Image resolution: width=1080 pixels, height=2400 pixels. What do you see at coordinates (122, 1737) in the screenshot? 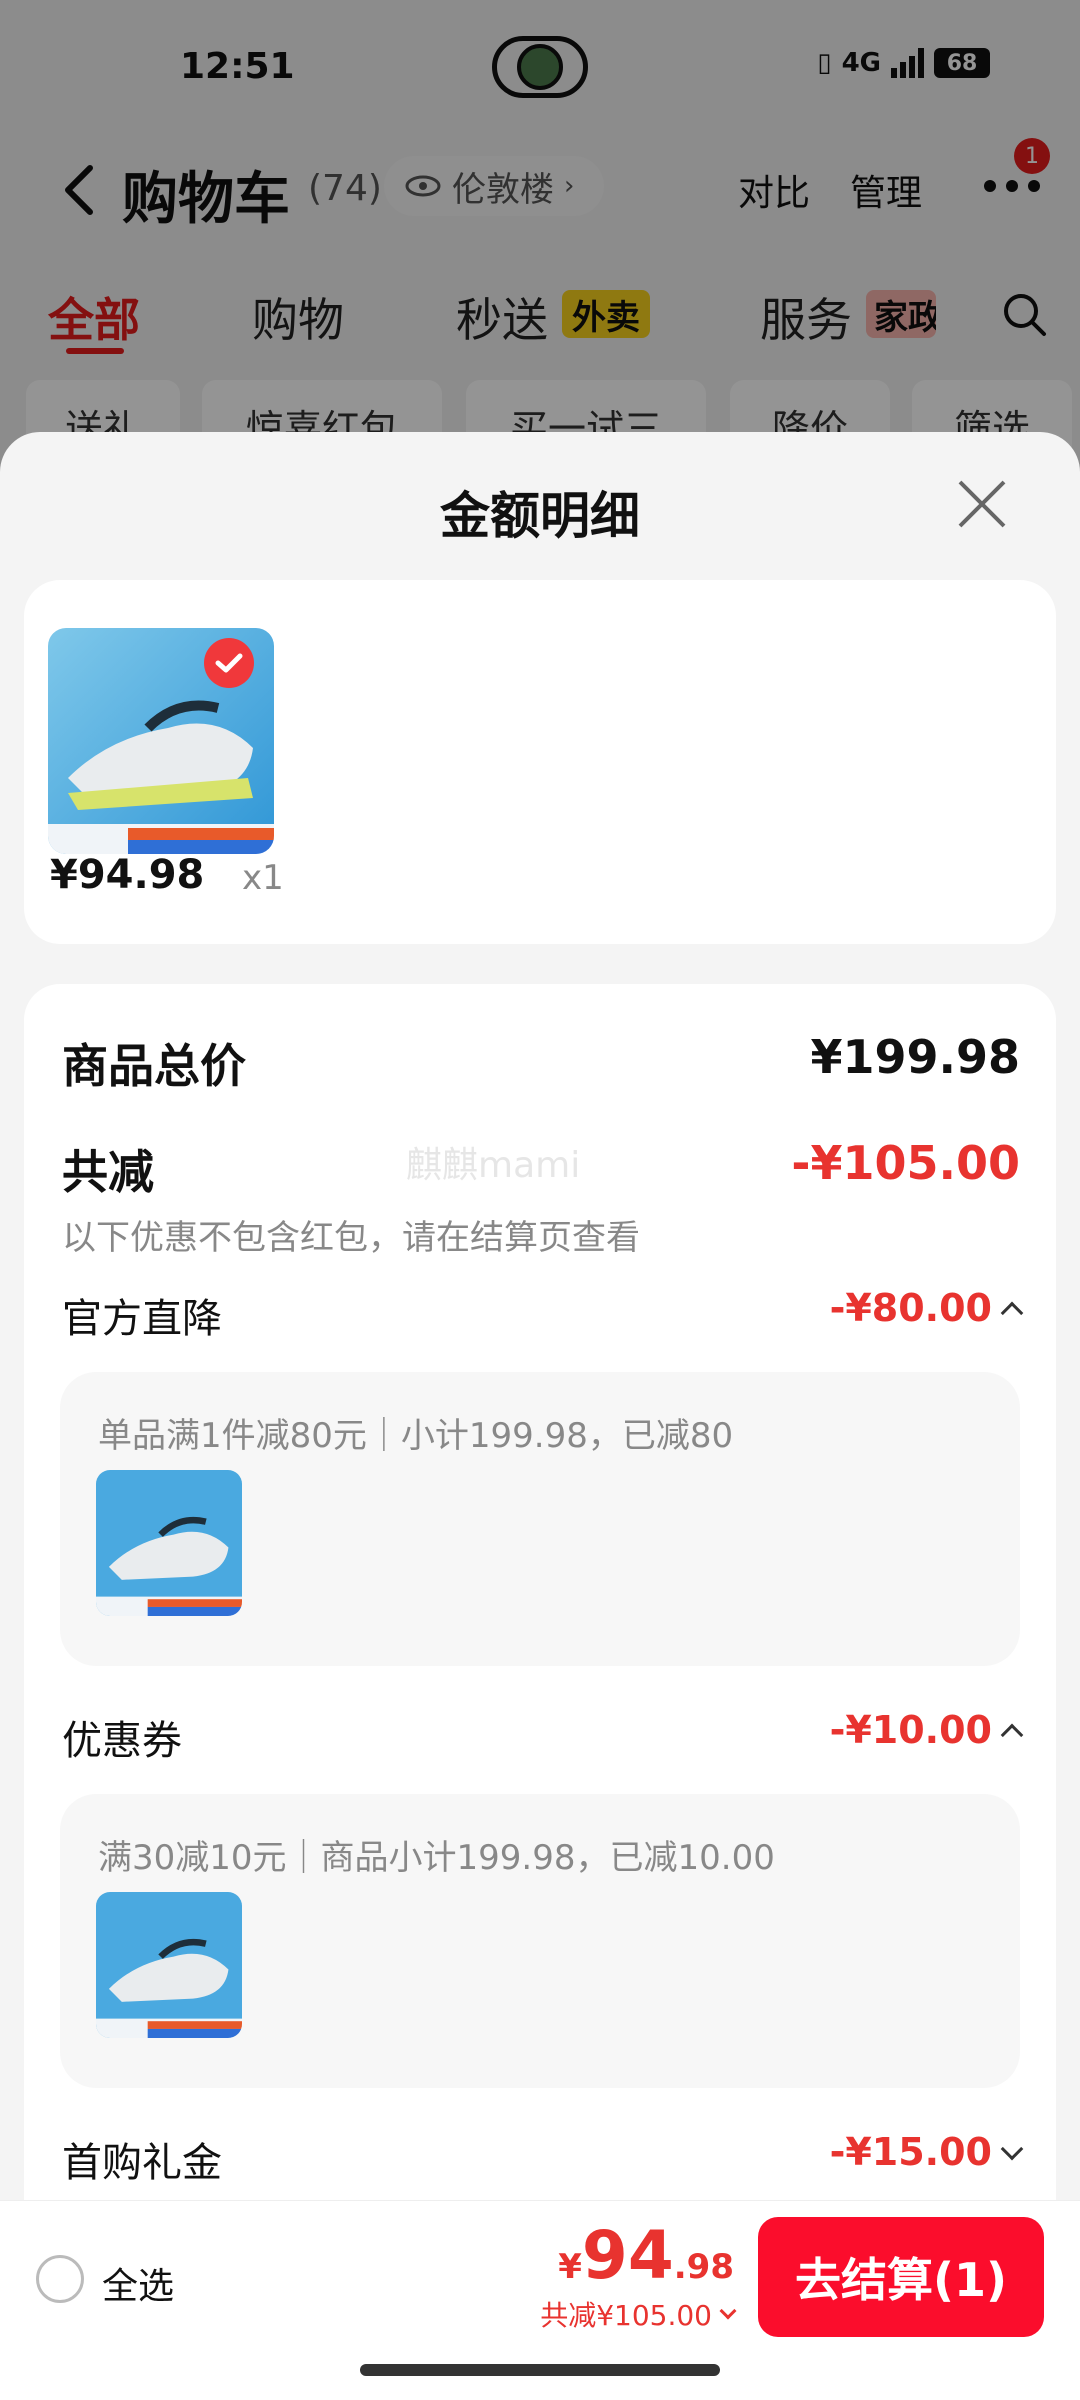
I see `coupon-label: 优惠券` at bounding box center [122, 1737].